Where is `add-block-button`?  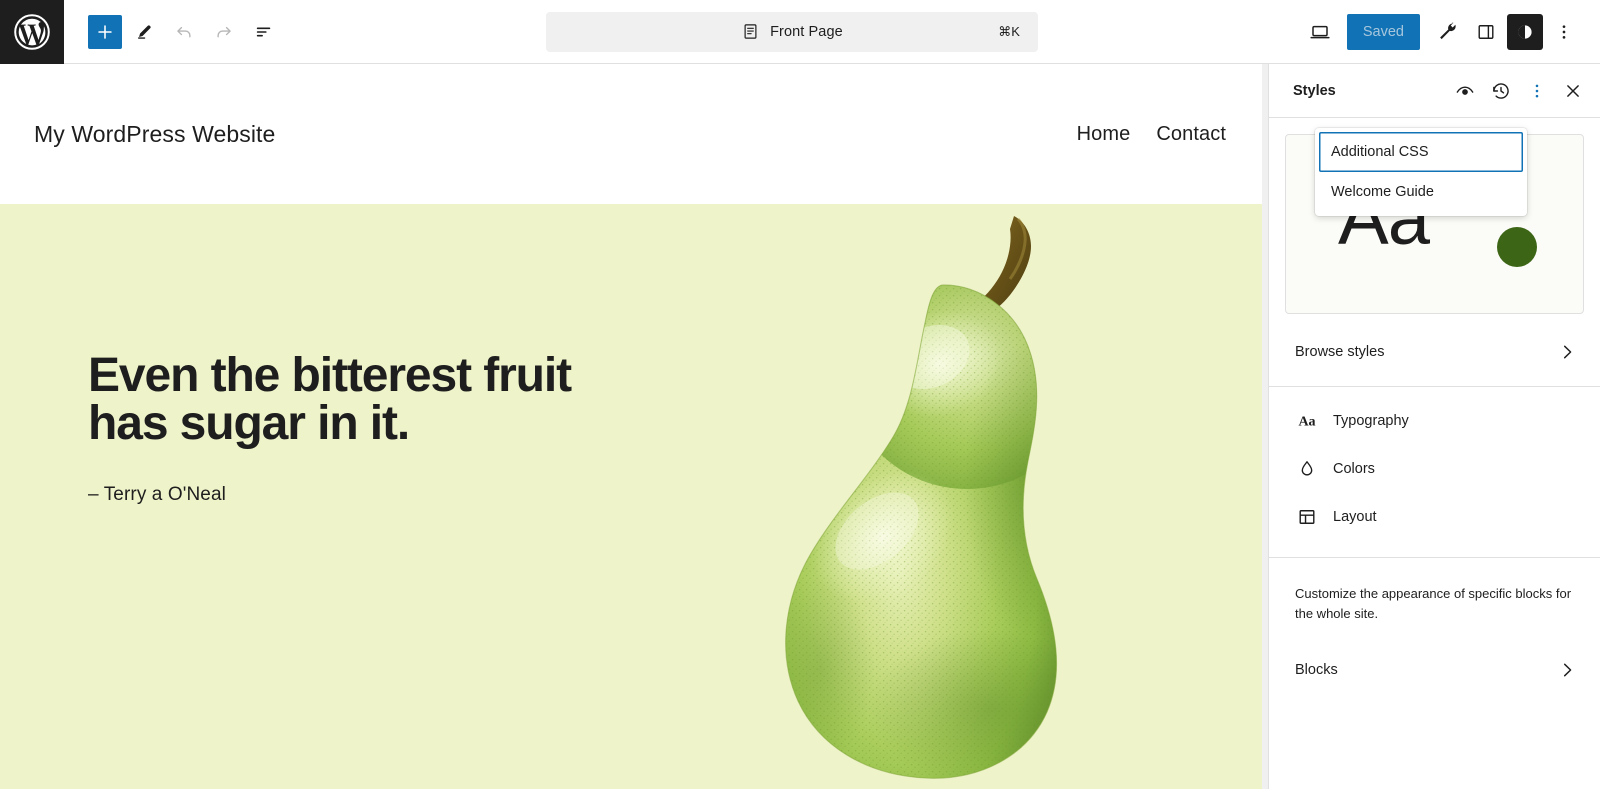 add-block-button is located at coordinates (105, 31).